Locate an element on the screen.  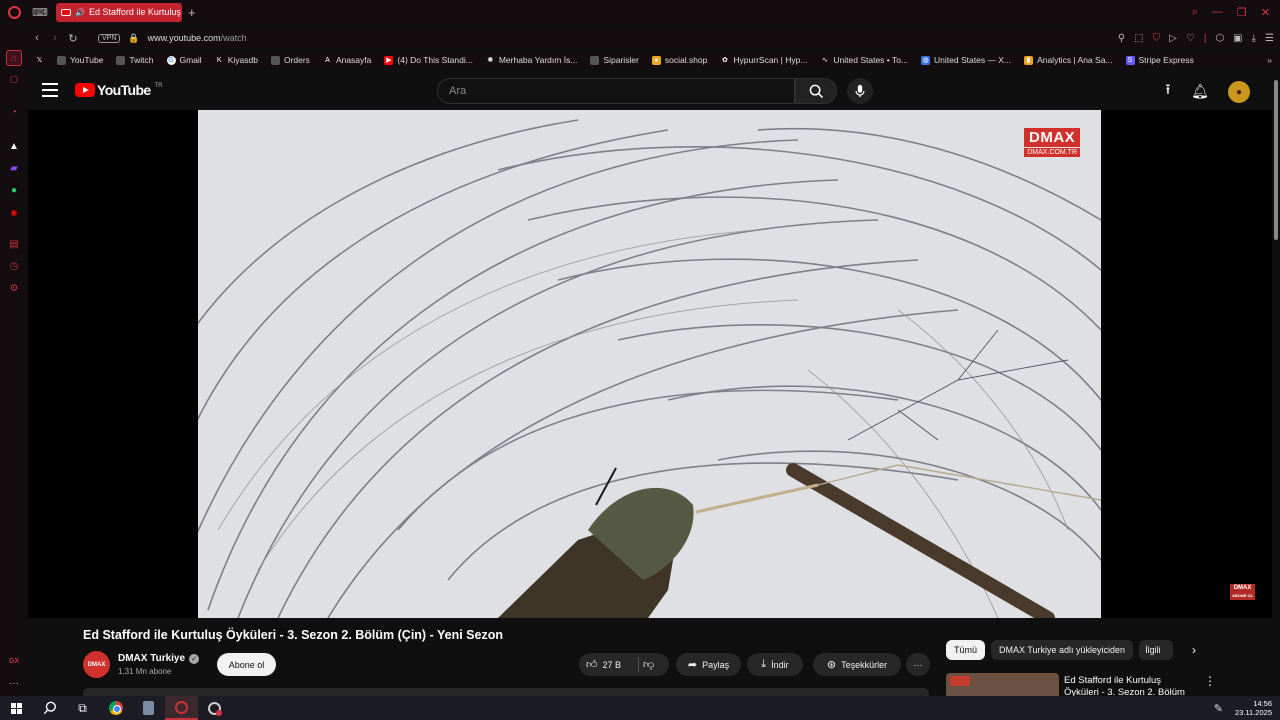
pen-icon: ✎ is located at coordinates (1218, 708).